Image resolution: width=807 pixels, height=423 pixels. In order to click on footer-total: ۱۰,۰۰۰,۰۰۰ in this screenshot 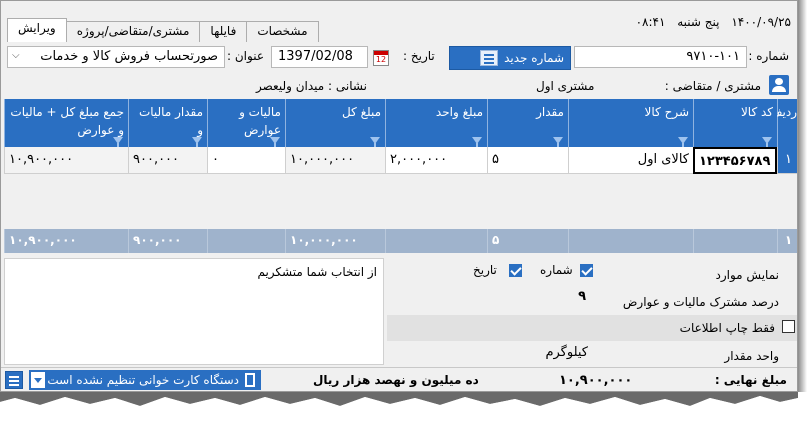, I will do `click(335, 241)`.